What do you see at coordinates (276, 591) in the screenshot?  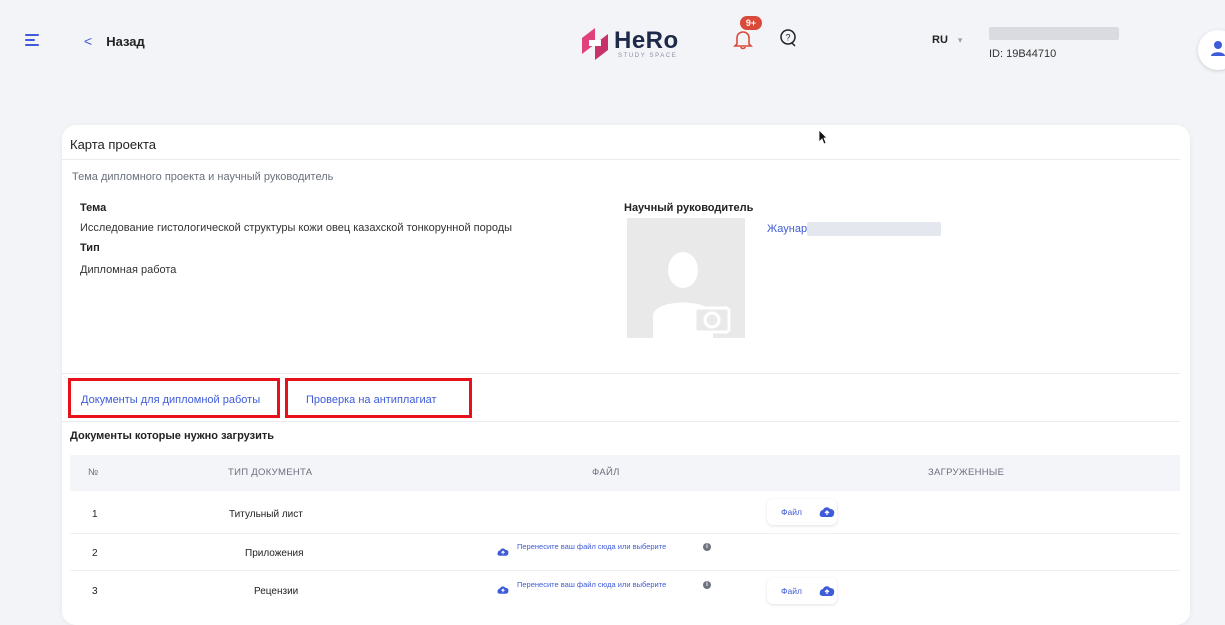 I see `document-type: Рецензии` at bounding box center [276, 591].